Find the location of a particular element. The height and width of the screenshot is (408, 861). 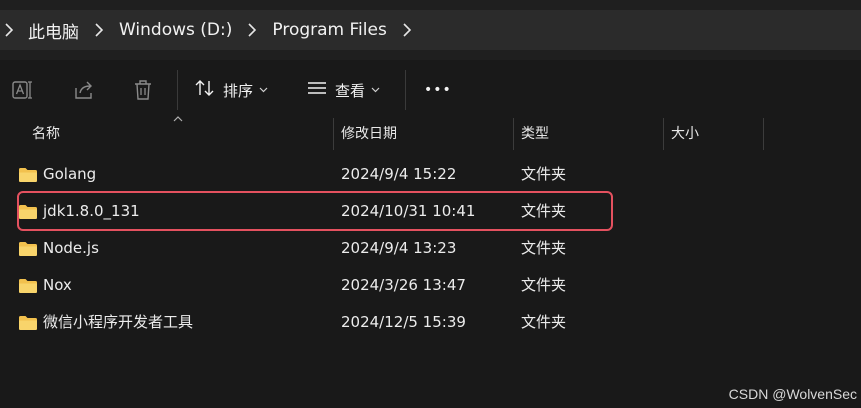

breadcrumb: 此电脑 Windows (D:) Program Files is located at coordinates (430, 30).